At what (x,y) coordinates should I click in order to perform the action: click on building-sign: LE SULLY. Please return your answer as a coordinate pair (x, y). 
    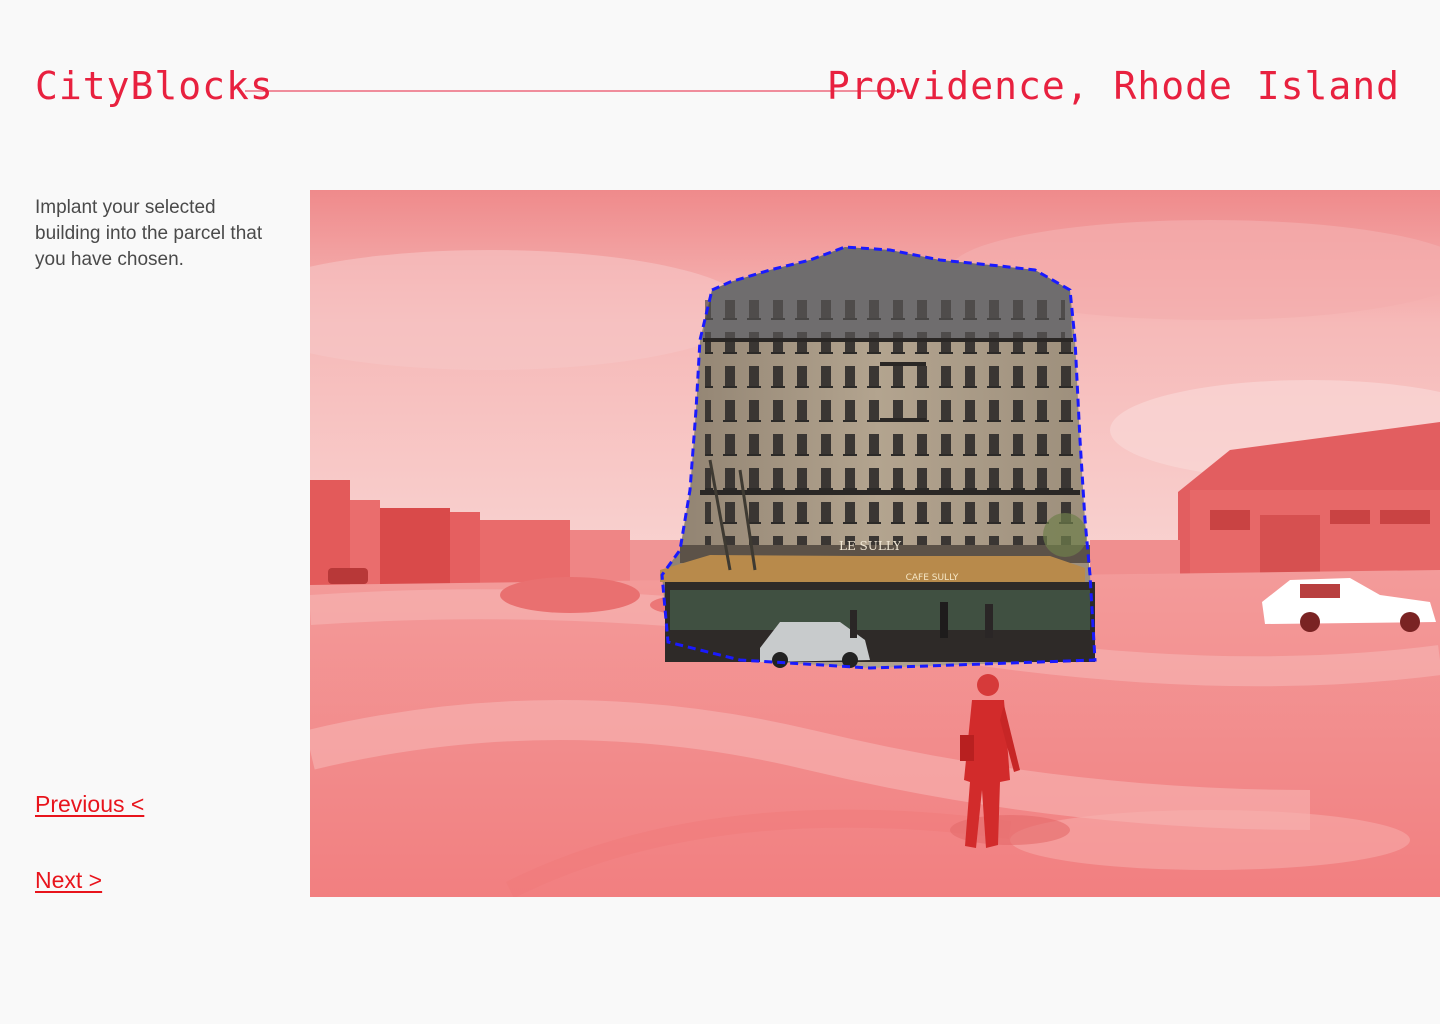
    Looking at the image, I should click on (870, 546).